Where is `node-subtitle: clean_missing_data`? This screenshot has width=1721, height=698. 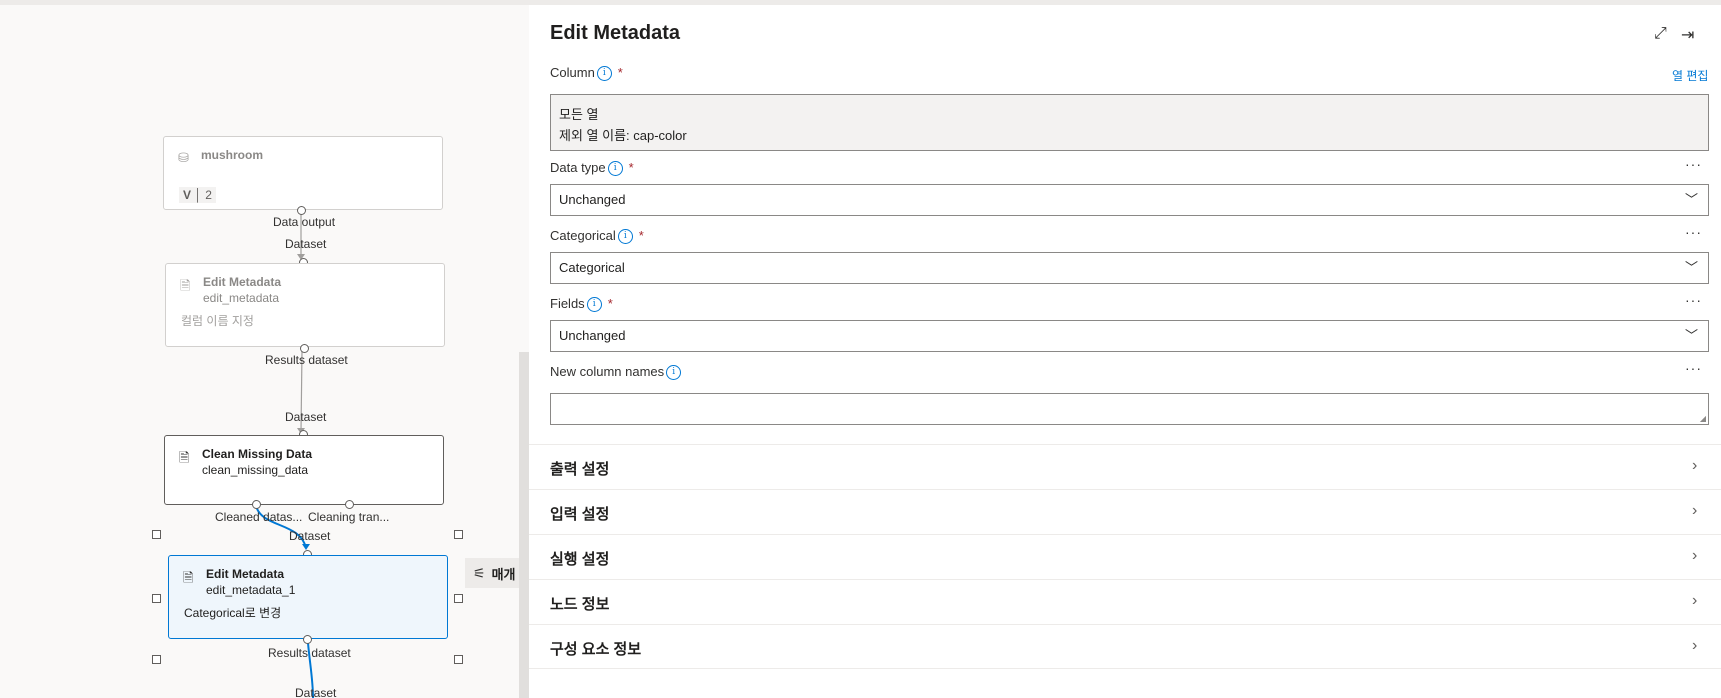
node-subtitle: clean_missing_data is located at coordinates (255, 470).